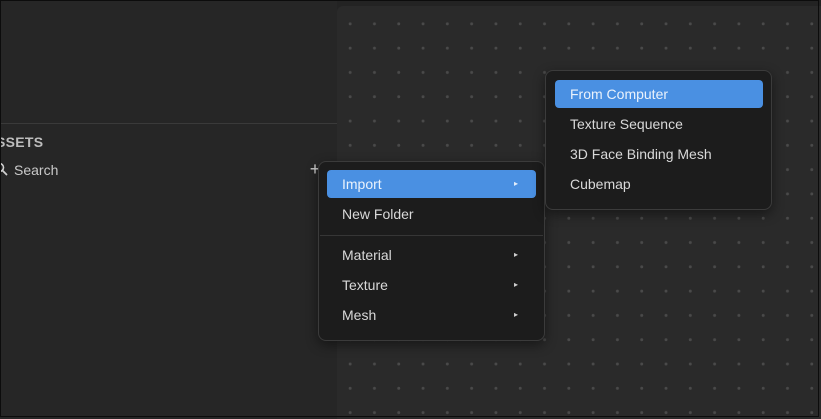  I want to click on menu-item-label: From Computer, so click(619, 94).